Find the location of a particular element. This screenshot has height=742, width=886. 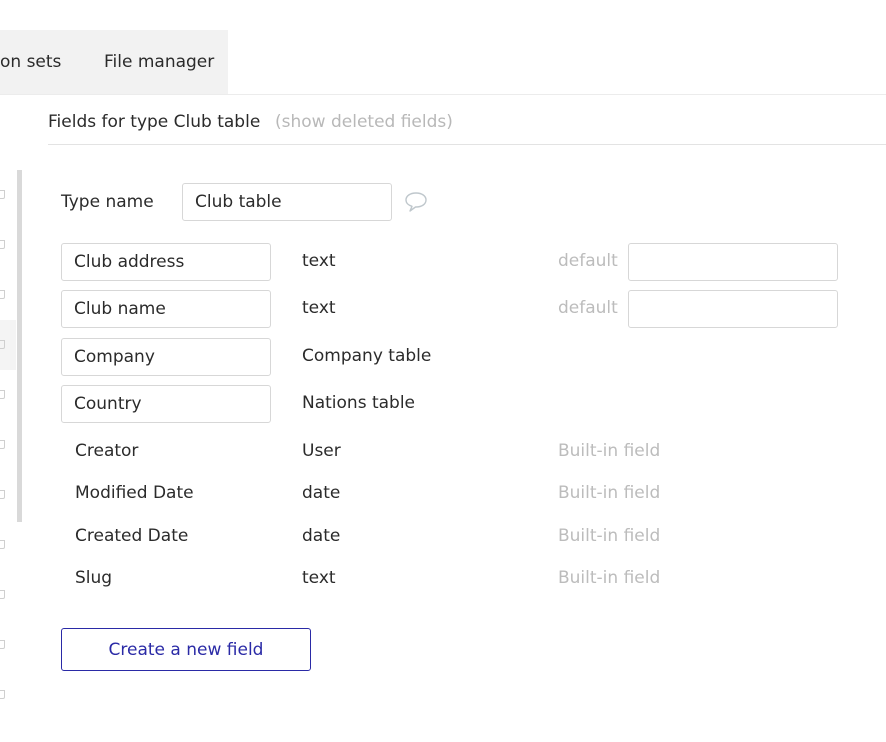

tab-file-manager: File manager is located at coordinates (159, 62).